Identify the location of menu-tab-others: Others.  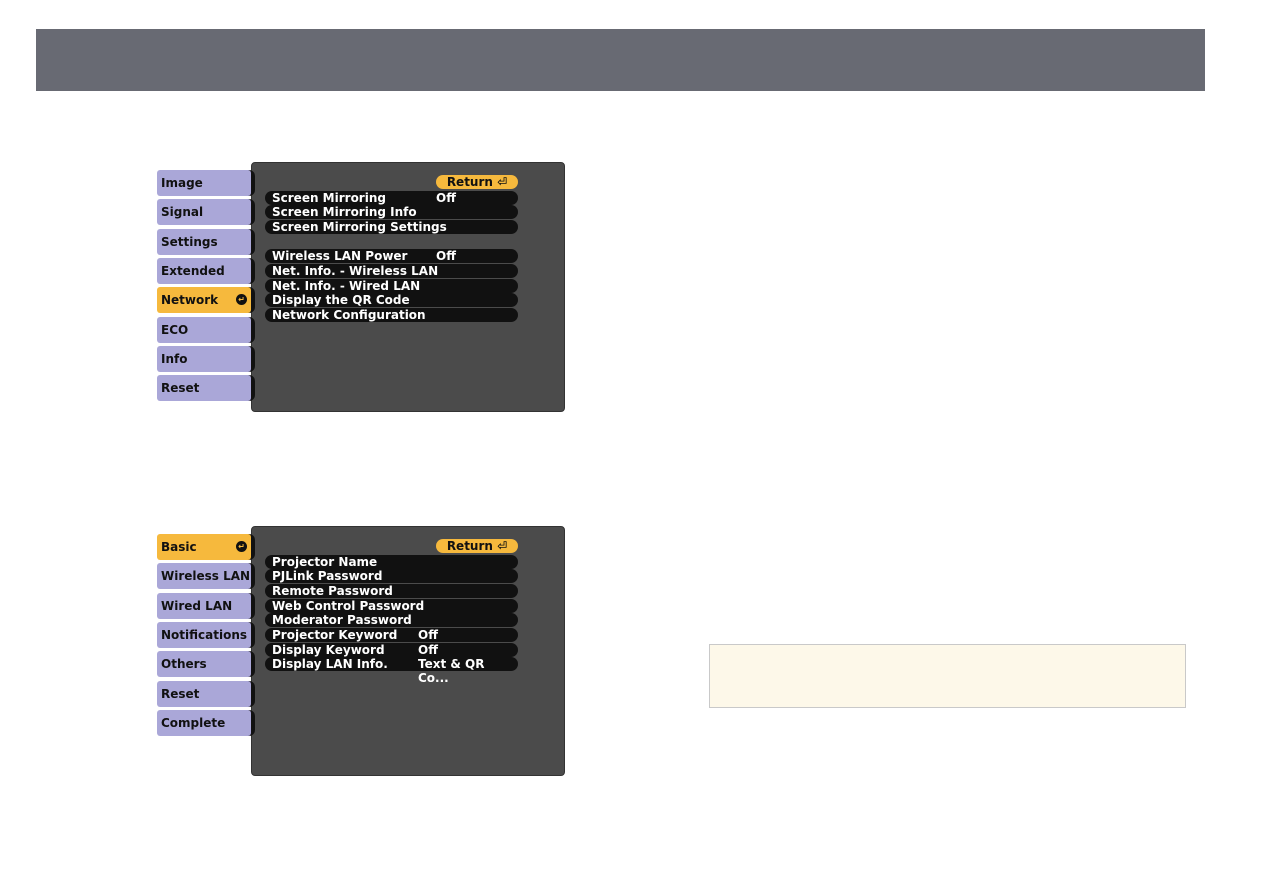
(204, 664).